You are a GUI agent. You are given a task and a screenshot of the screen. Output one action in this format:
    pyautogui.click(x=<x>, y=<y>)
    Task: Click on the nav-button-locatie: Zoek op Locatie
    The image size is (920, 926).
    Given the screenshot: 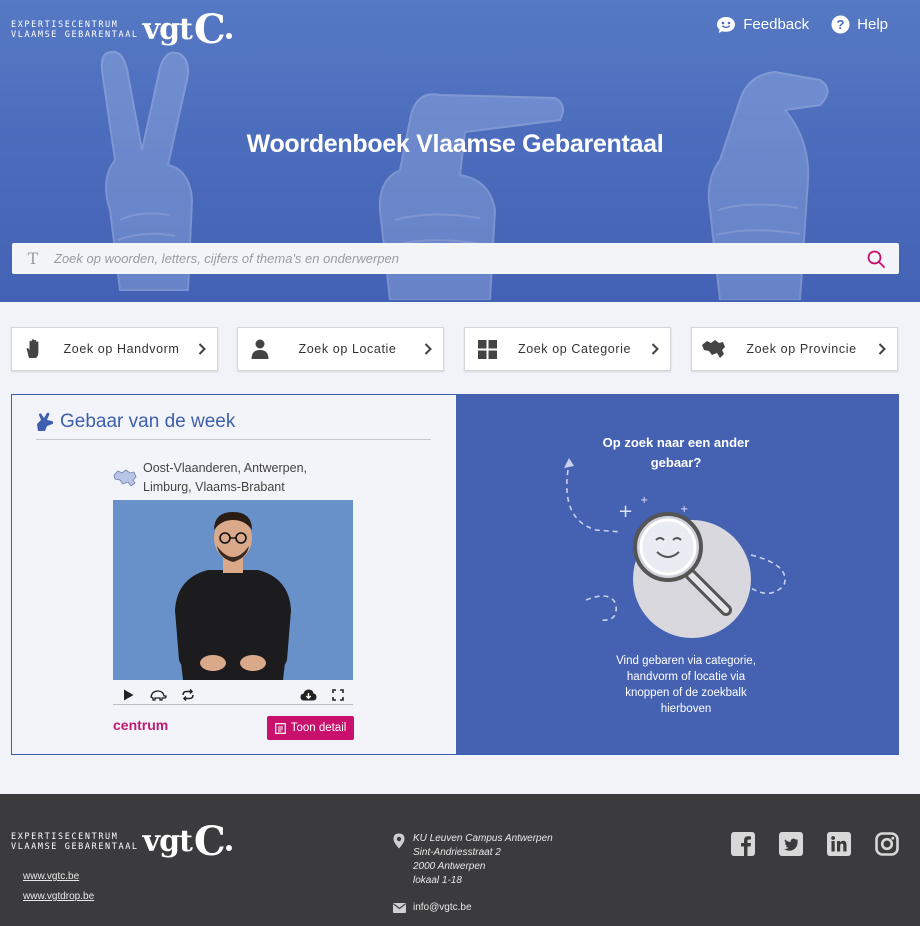 What is the action you would take?
    pyautogui.click(x=340, y=349)
    